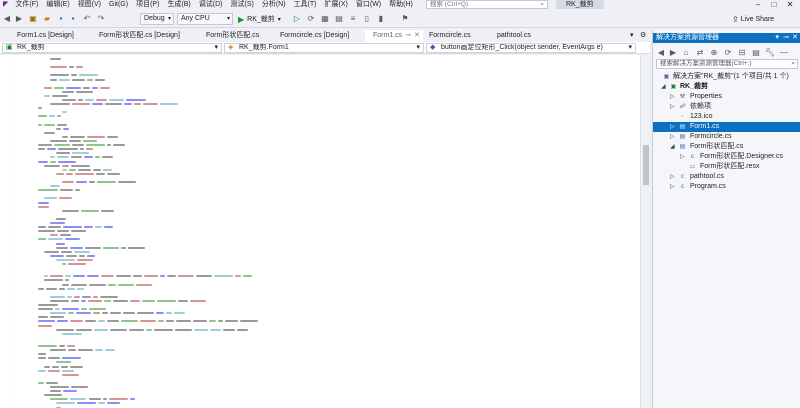 The image size is (800, 408). What do you see at coordinates (774, 5) in the screenshot?
I see `maximize-icon: □` at bounding box center [774, 5].